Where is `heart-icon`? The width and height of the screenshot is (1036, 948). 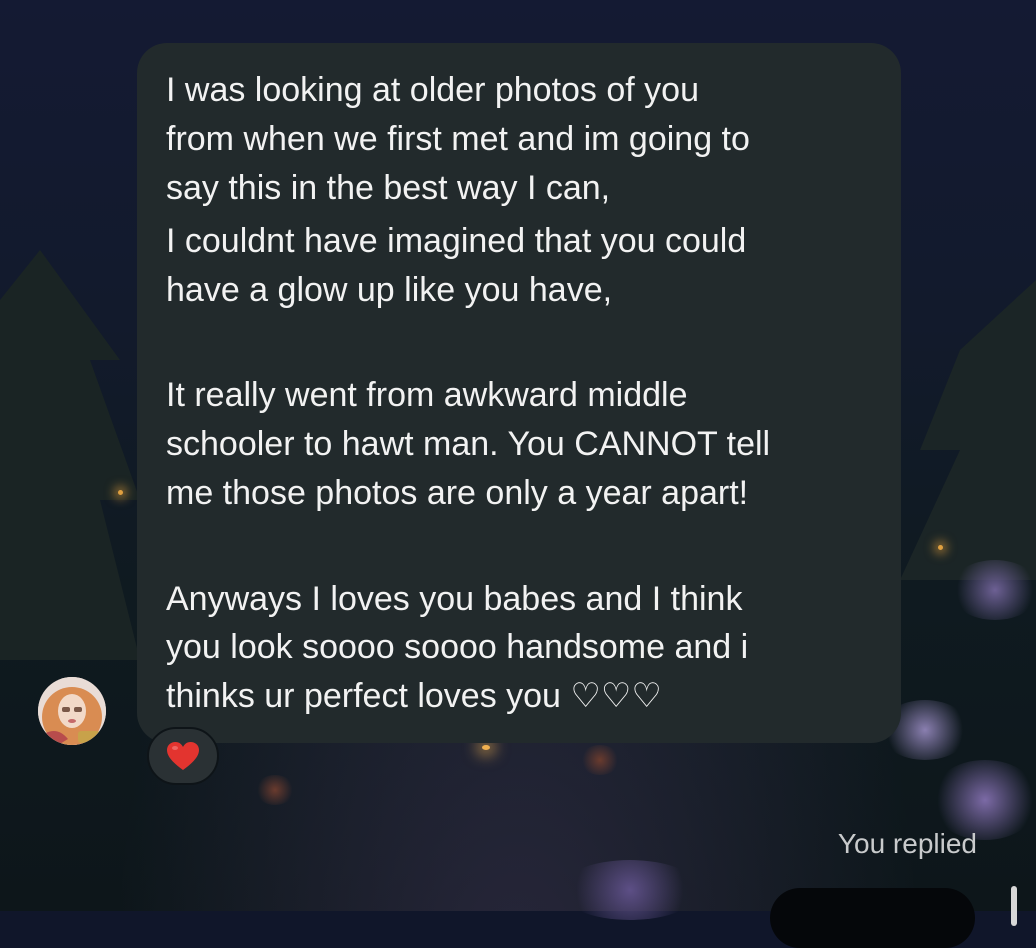
heart-icon is located at coordinates (183, 756).